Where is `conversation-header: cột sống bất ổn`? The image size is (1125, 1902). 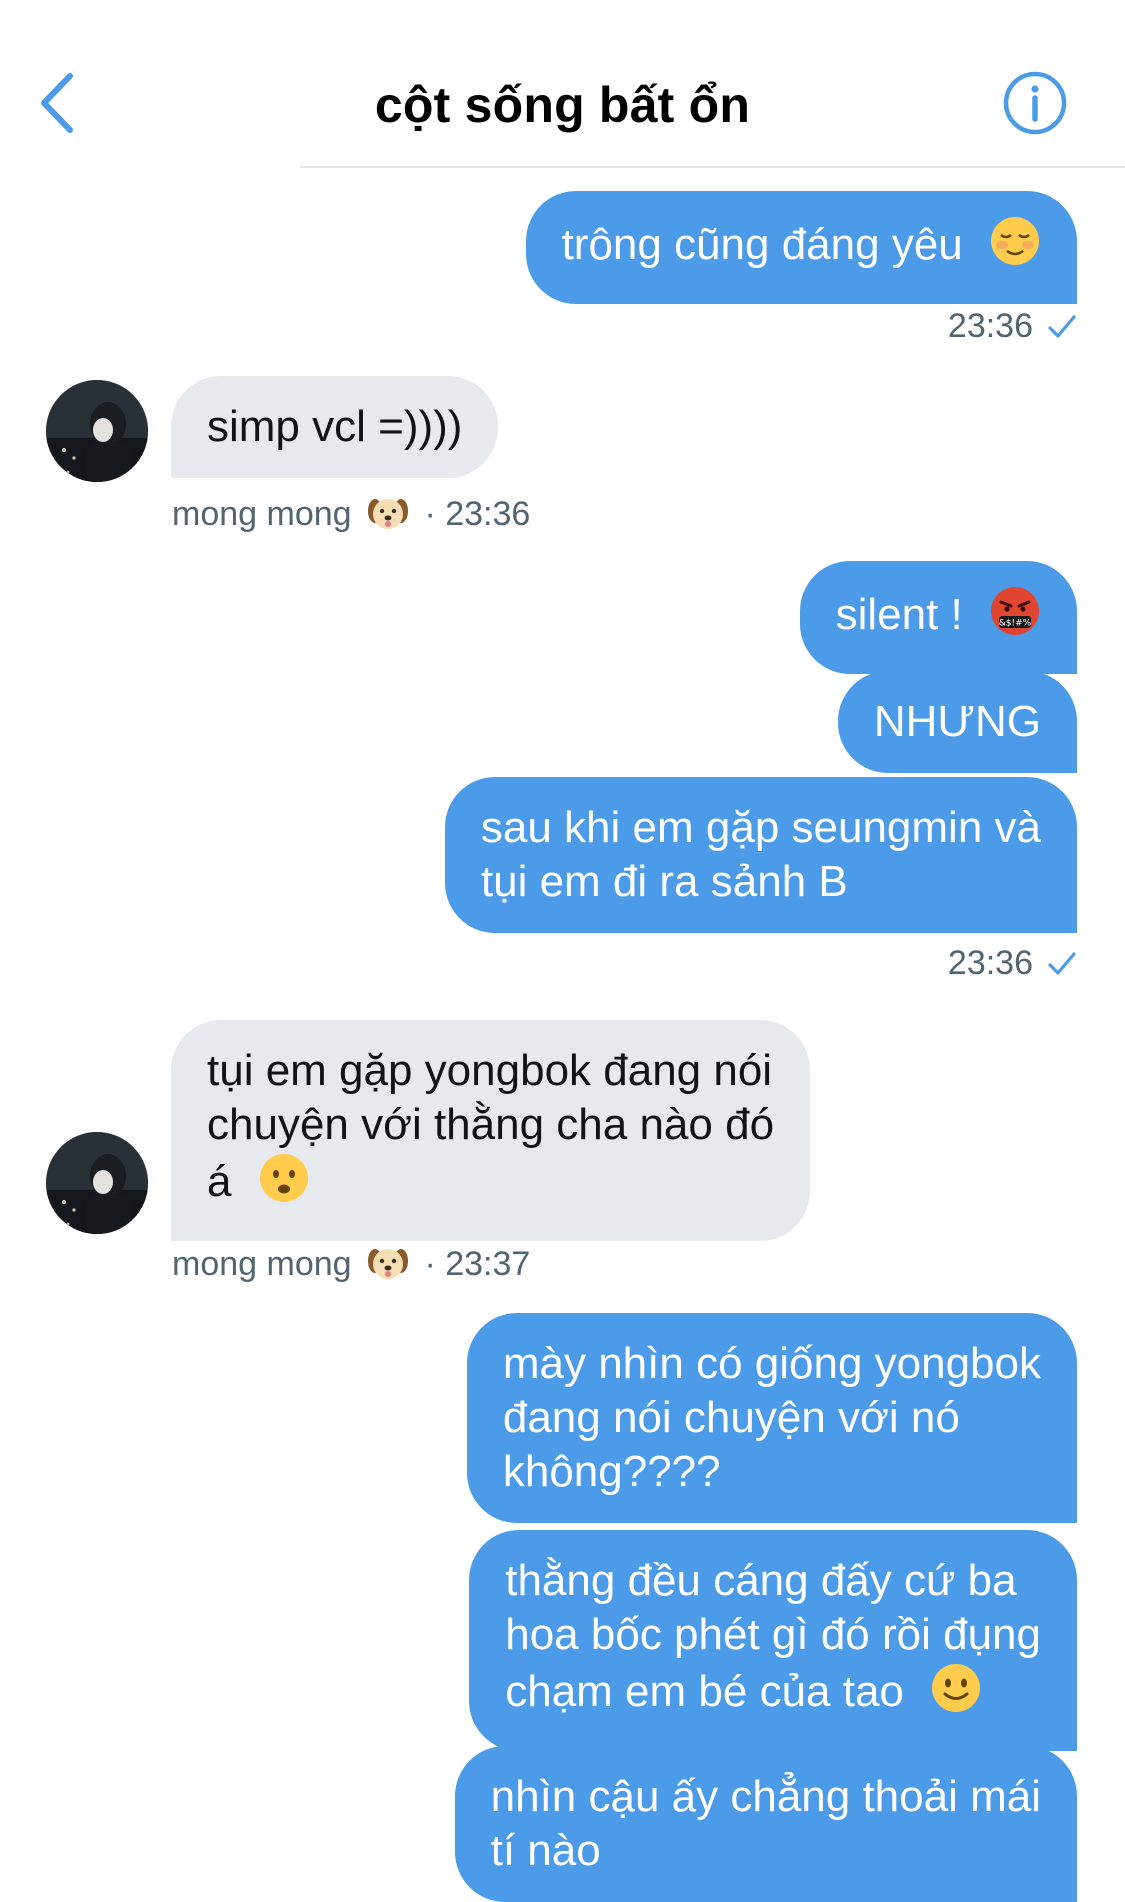
conversation-header: cột sống bất ổn is located at coordinates (562, 84).